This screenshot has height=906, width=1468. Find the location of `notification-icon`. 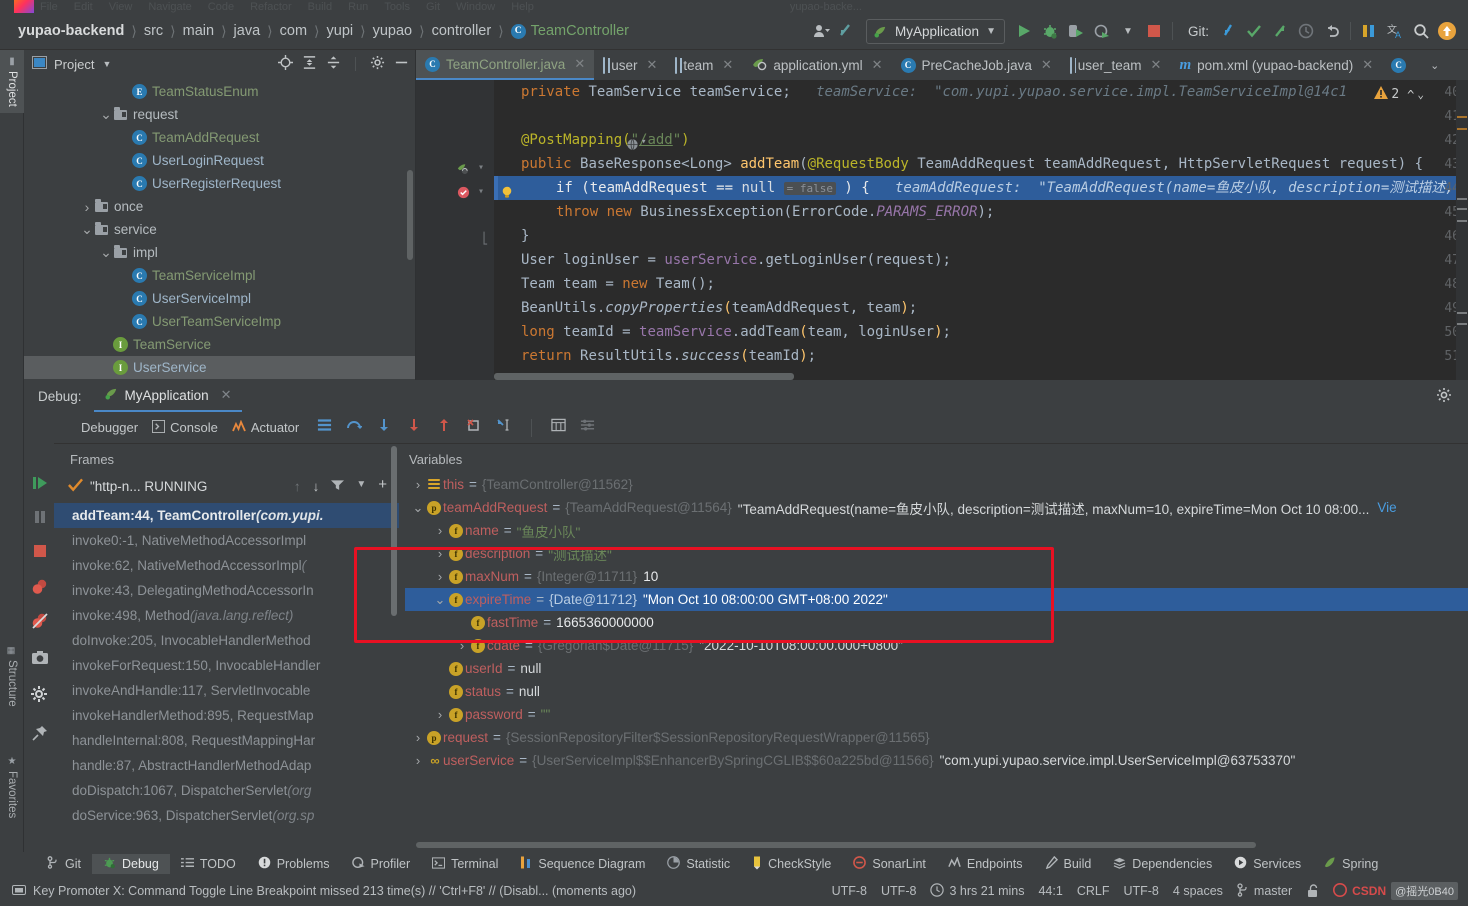

notification-icon is located at coordinates (1447, 31).